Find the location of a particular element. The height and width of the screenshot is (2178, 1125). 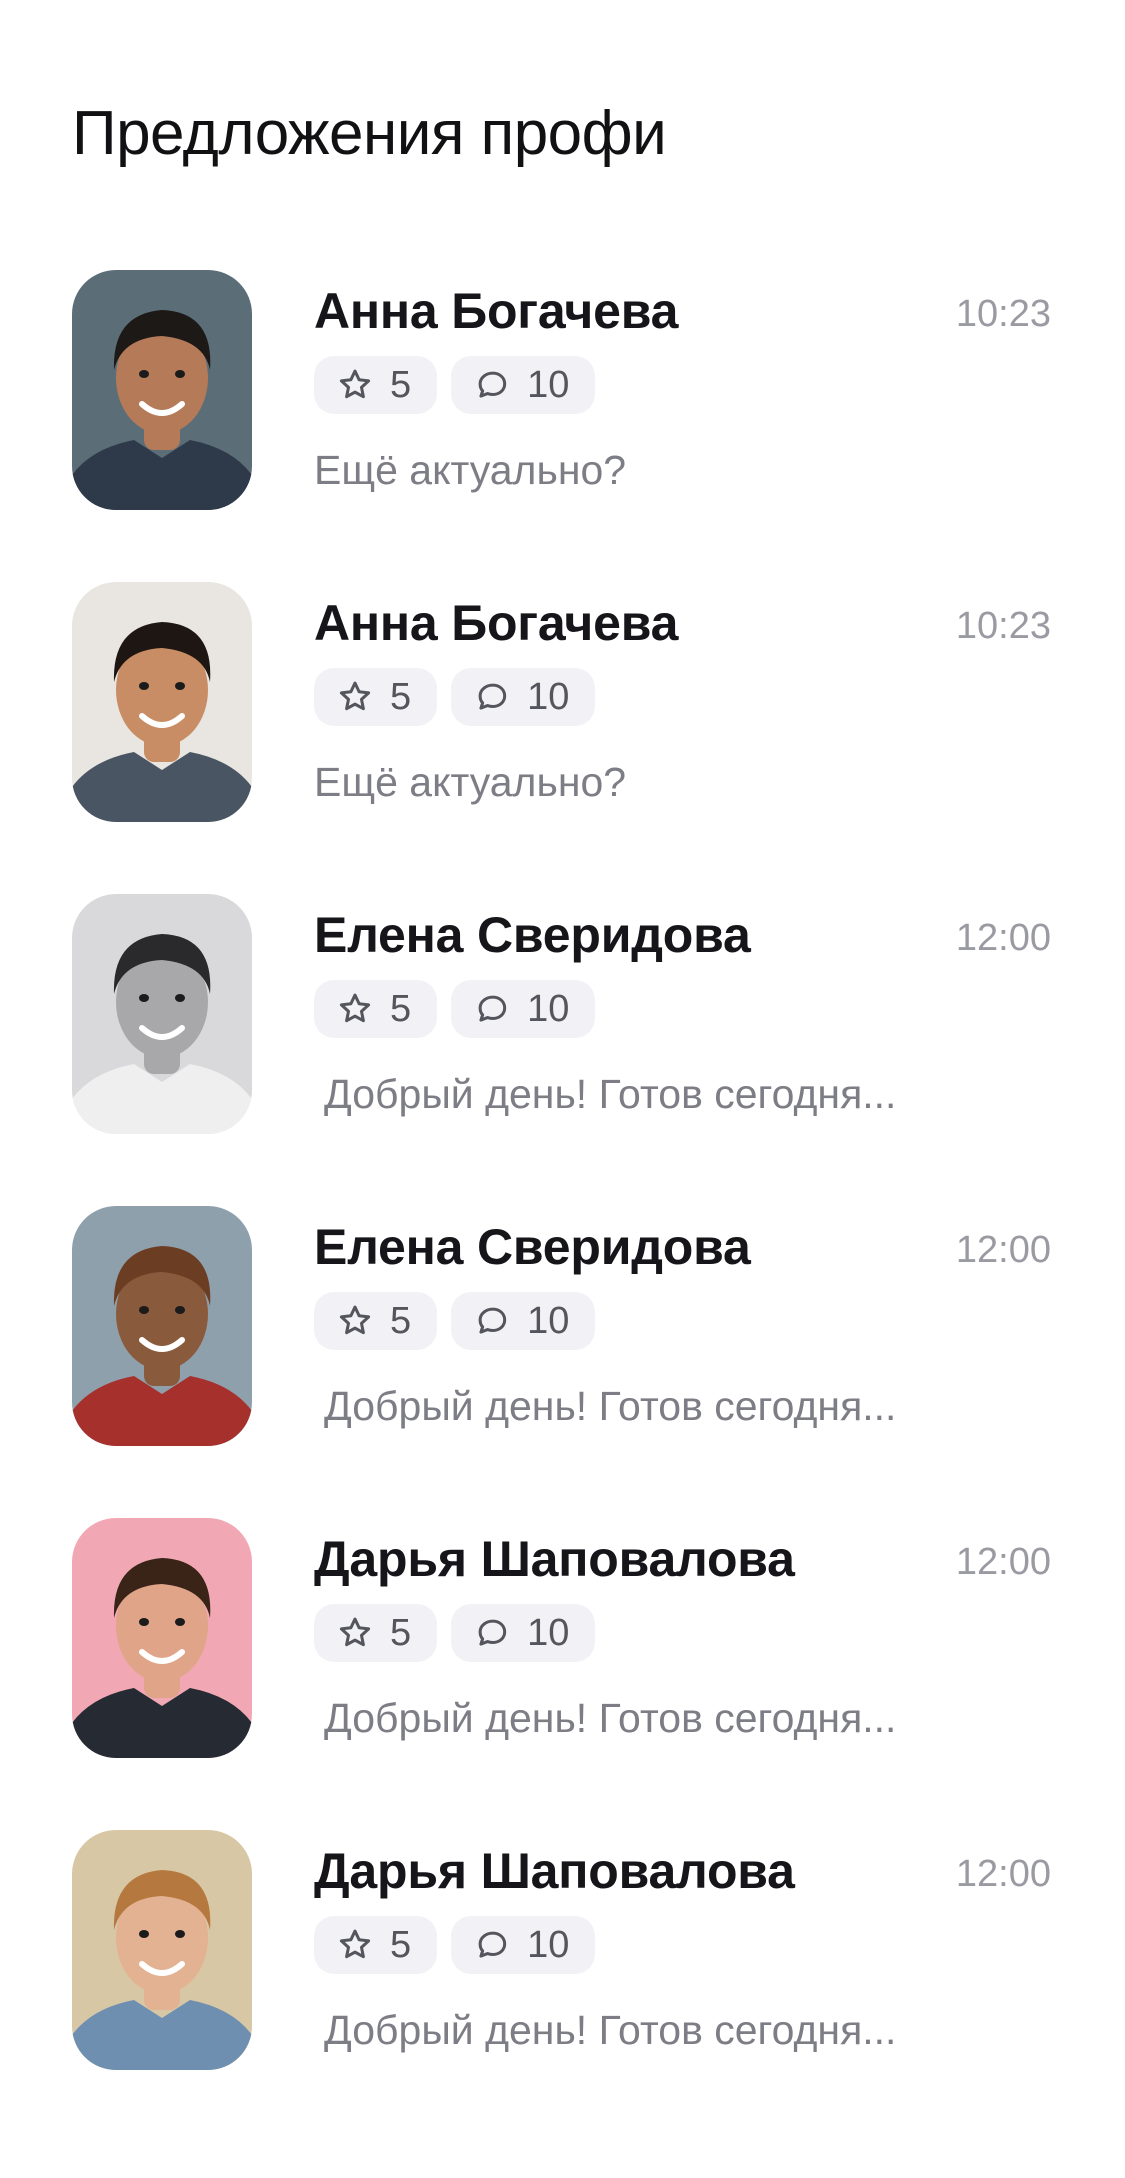

avatar-portrait-man-glasses-smiling is located at coordinates (162, 390).